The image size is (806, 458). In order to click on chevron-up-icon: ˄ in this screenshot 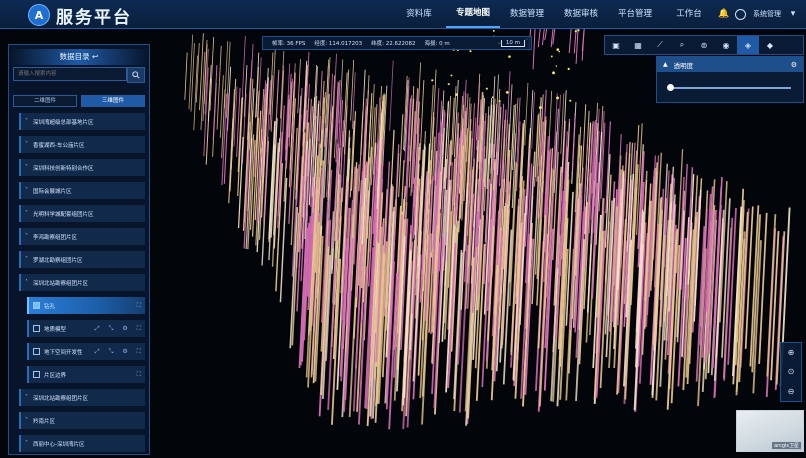, I will do `click(29, 282)`.